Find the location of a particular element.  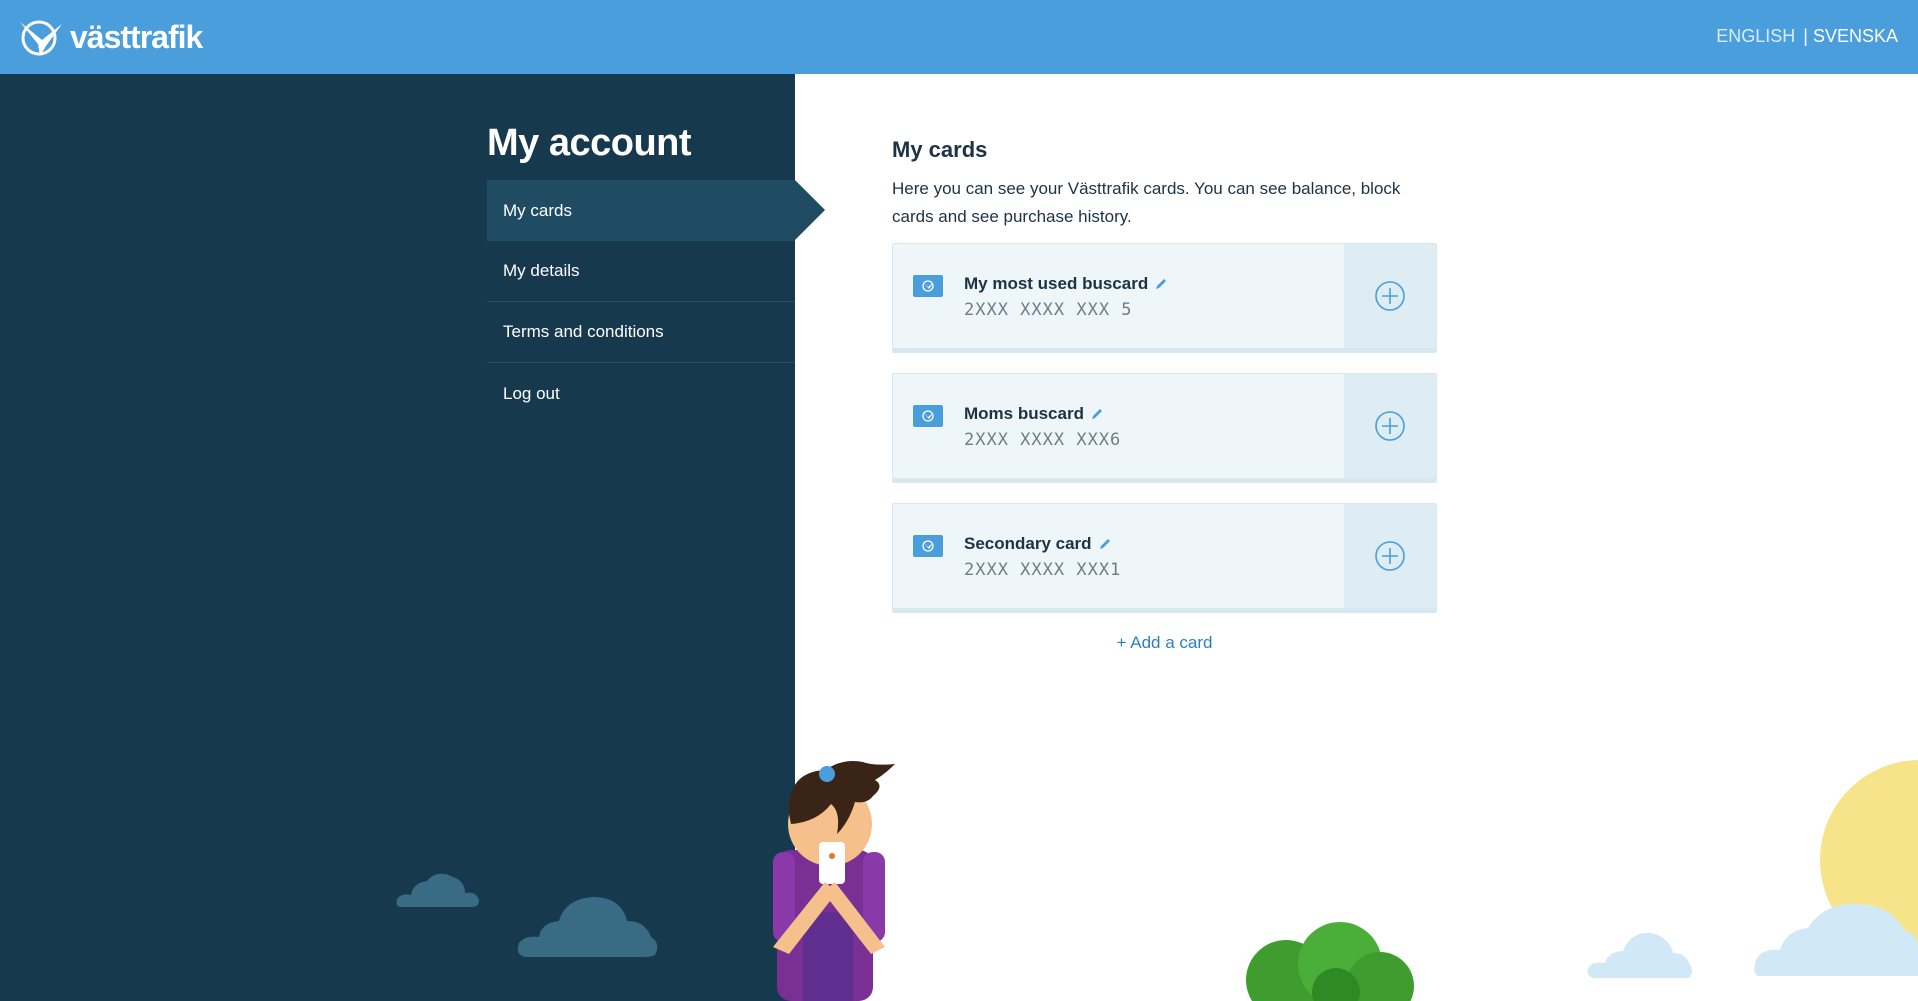

card-number: 2XXX XXXX XXX6 is located at coordinates (1043, 440).